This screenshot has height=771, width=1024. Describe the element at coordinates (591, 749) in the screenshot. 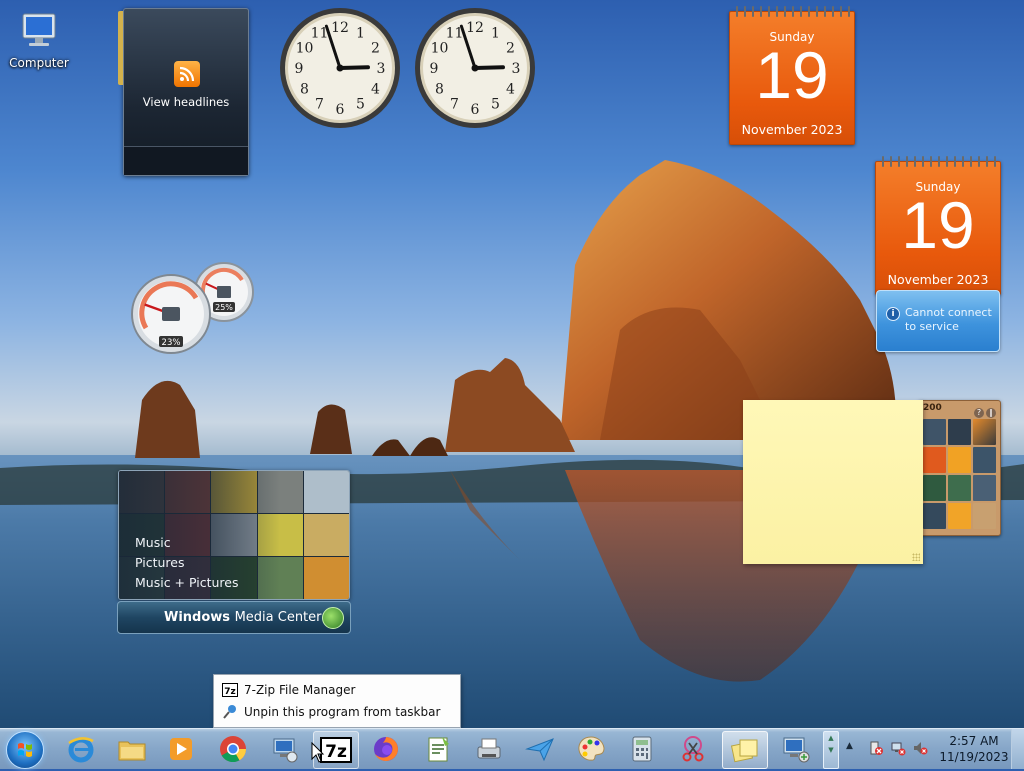

I see `taskbar-paint` at that location.